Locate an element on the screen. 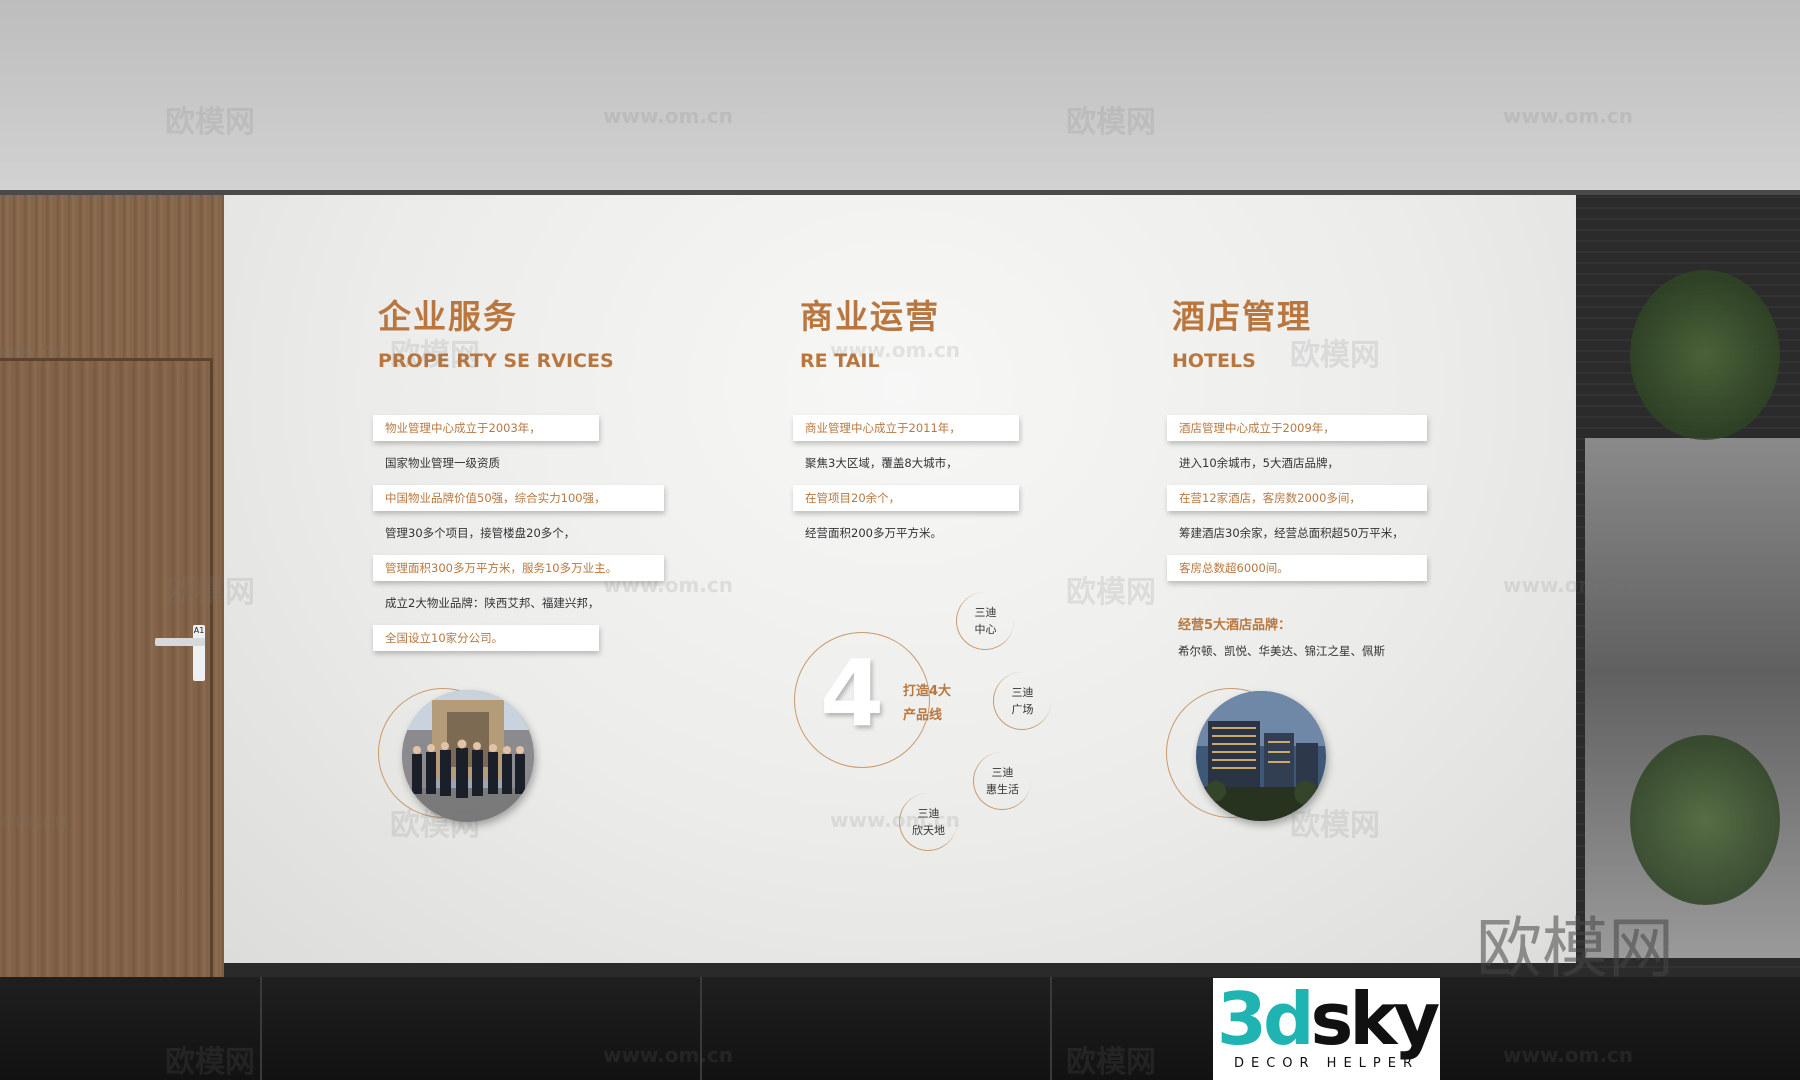 Image resolution: width=1800 pixels, height=1080 pixels. watermark-brand-large: 欧模网 is located at coordinates (1575, 948).